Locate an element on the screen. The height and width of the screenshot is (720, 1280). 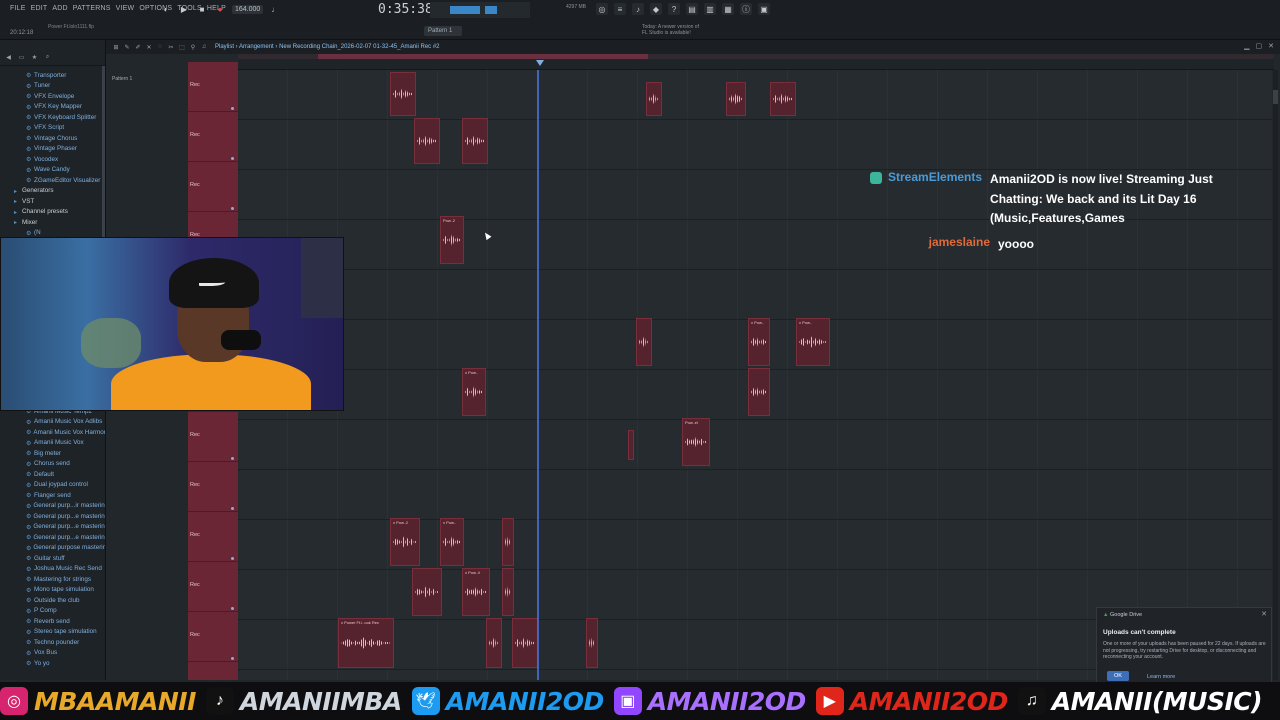
browser-folder: ▸ Channel presets is located at coordinates (54, 212).